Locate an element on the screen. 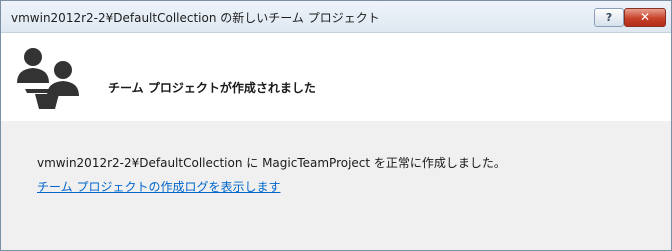 This screenshot has height=251, width=672. close-button: ✕ is located at coordinates (645, 17).